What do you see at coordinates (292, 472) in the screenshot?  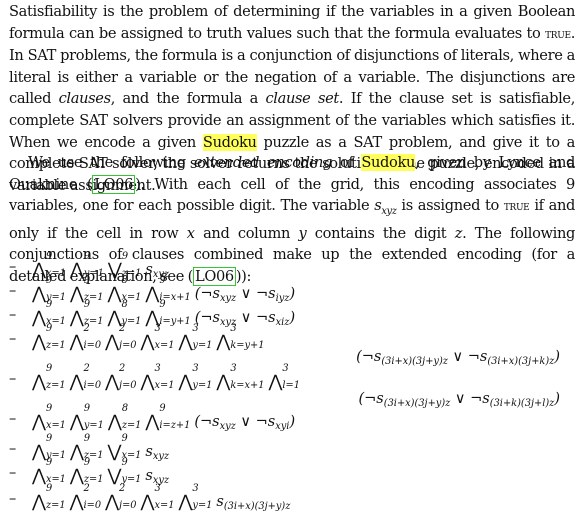 I see `formula-line: – ⋀ 9 x=1 ⋀ 9 z=1 ⋁ 9 y=1 sxyz` at bounding box center [292, 472].